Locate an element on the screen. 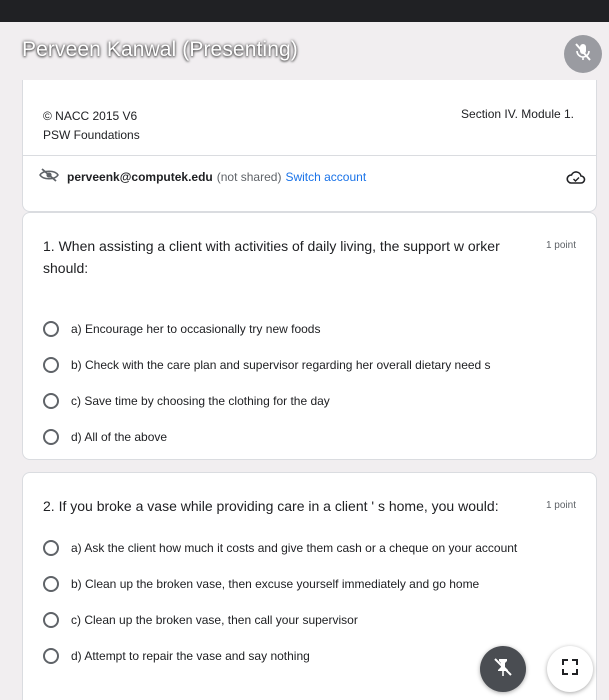  browser-top-bar is located at coordinates (304, 11).